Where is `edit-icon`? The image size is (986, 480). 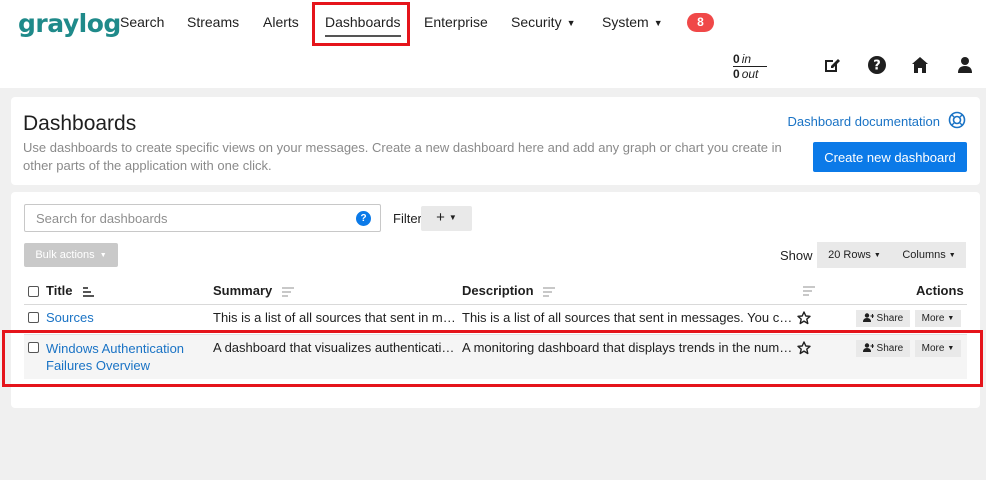
edit-icon is located at coordinates (832, 65).